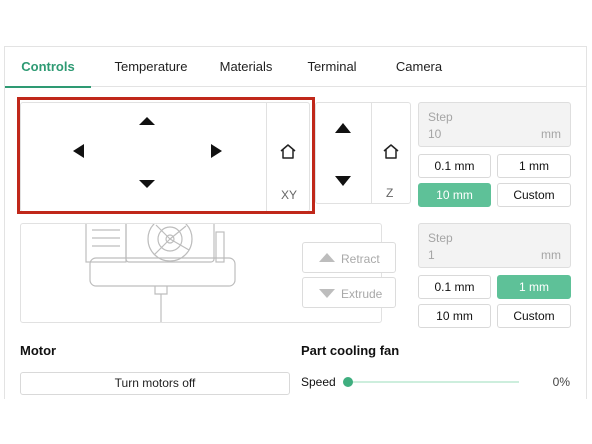  What do you see at coordinates (494, 124) in the screenshot?
I see `jog-step-input: Step 10 mm` at bounding box center [494, 124].